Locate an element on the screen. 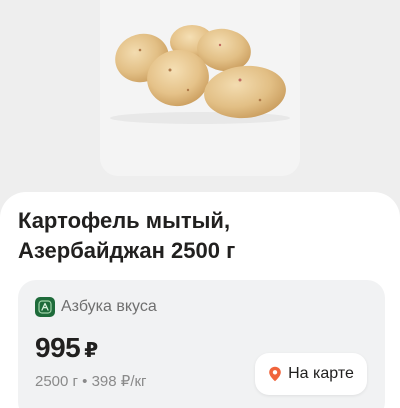  price-value: 995 is located at coordinates (58, 347).